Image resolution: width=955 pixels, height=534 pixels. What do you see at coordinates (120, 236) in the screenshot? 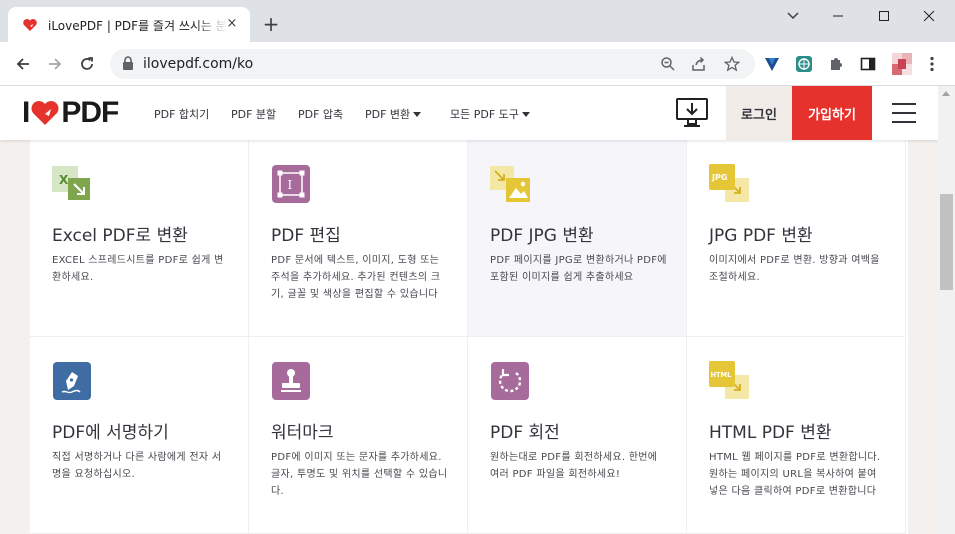
I see `tool-title: Excel PDF로 변환` at bounding box center [120, 236].